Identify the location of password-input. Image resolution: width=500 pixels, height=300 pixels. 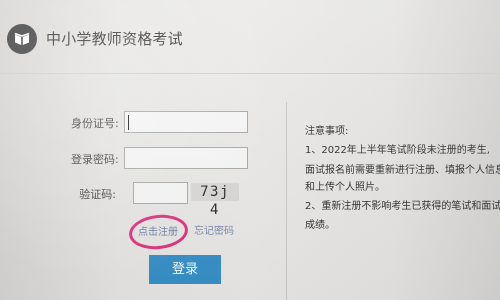
(186, 158).